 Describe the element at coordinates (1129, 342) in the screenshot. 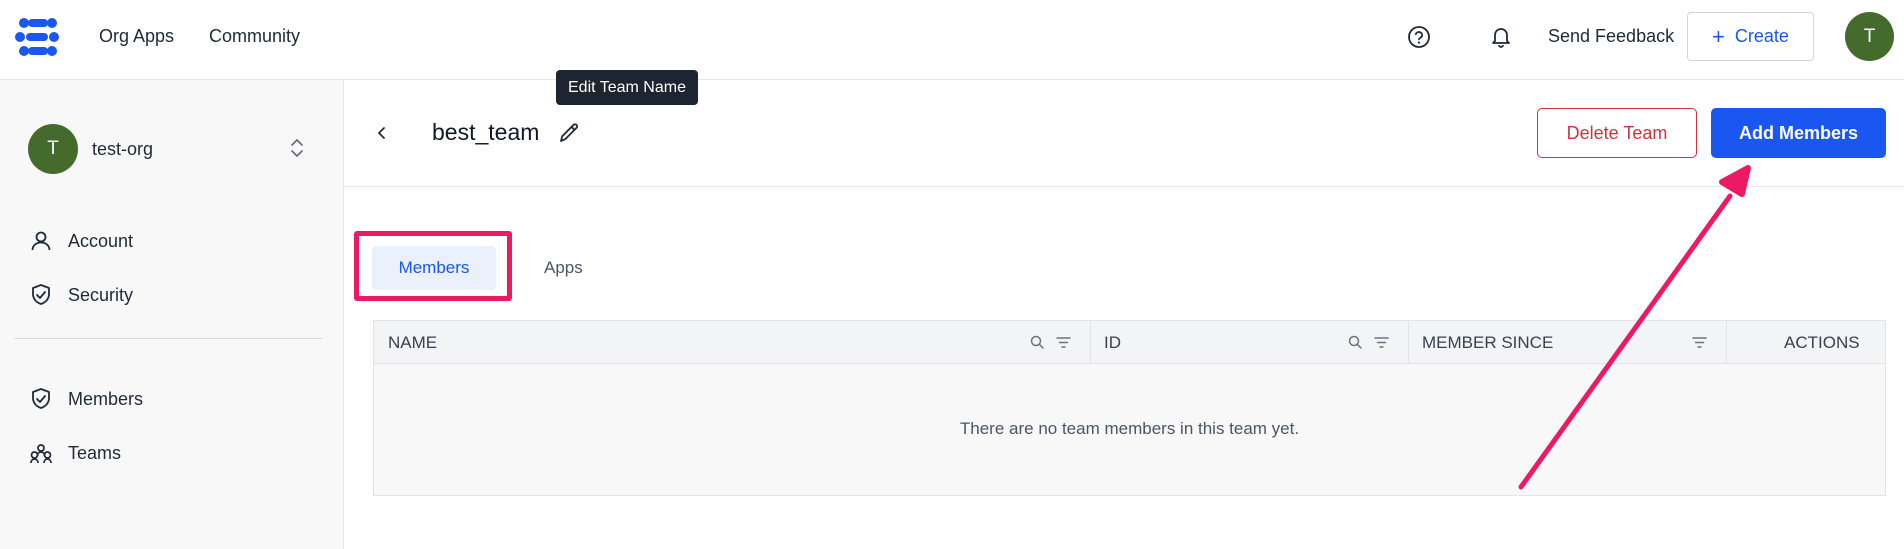

I see `table-header: NAME ID MEMBER SINCE ACTIONS` at that location.